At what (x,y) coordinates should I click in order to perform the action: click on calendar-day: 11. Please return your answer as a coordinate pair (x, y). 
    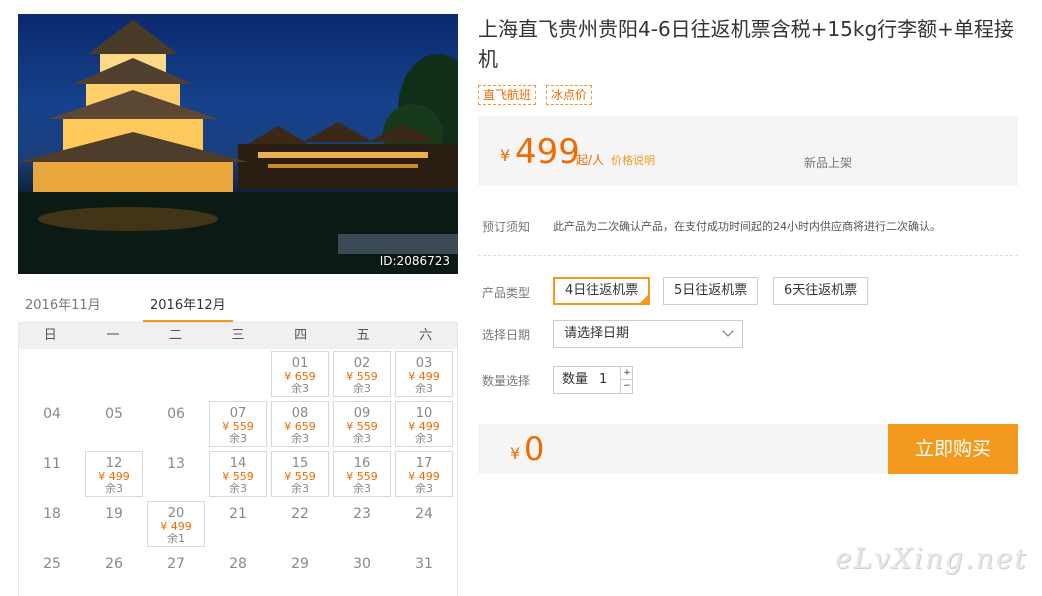
    Looking at the image, I should click on (52, 474).